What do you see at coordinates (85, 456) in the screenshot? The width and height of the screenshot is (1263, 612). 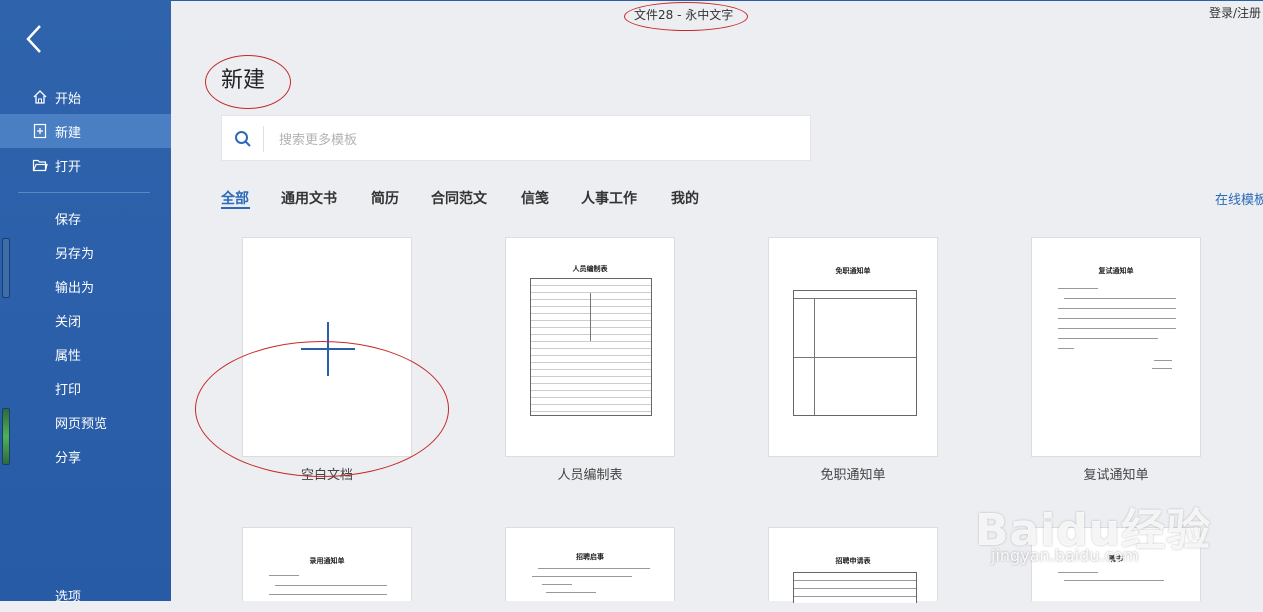 I see `sidebar-item-share: 分享` at bounding box center [85, 456].